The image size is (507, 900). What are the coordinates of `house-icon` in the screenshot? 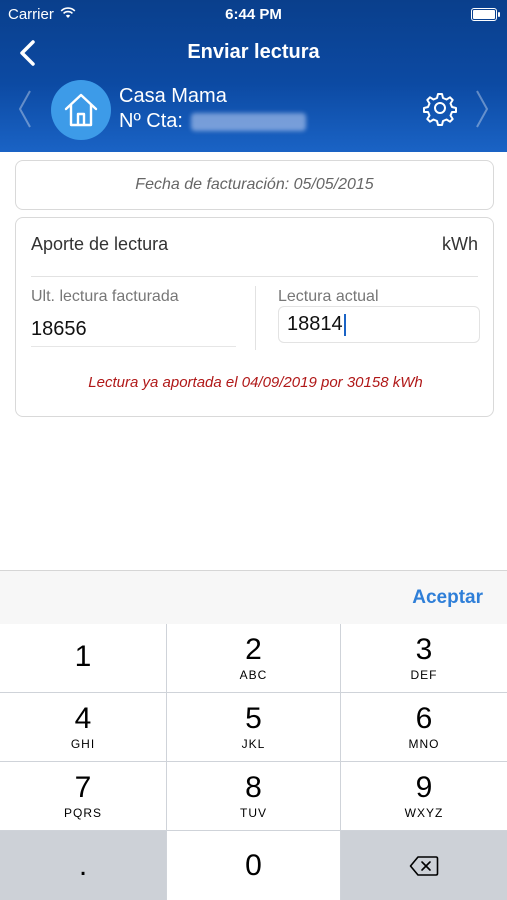 It's located at (81, 110).